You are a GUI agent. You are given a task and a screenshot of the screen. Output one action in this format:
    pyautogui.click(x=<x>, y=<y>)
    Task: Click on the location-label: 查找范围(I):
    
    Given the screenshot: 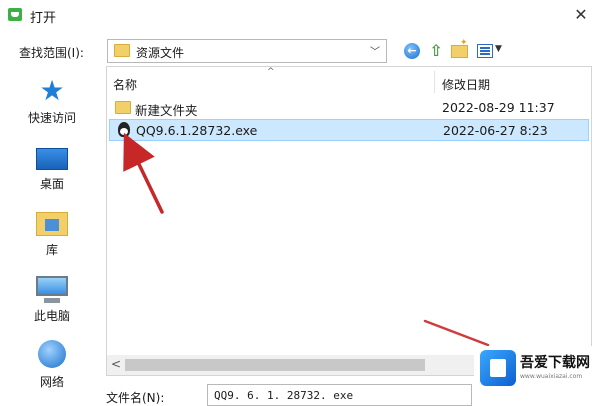 What is the action you would take?
    pyautogui.click(x=51, y=53)
    